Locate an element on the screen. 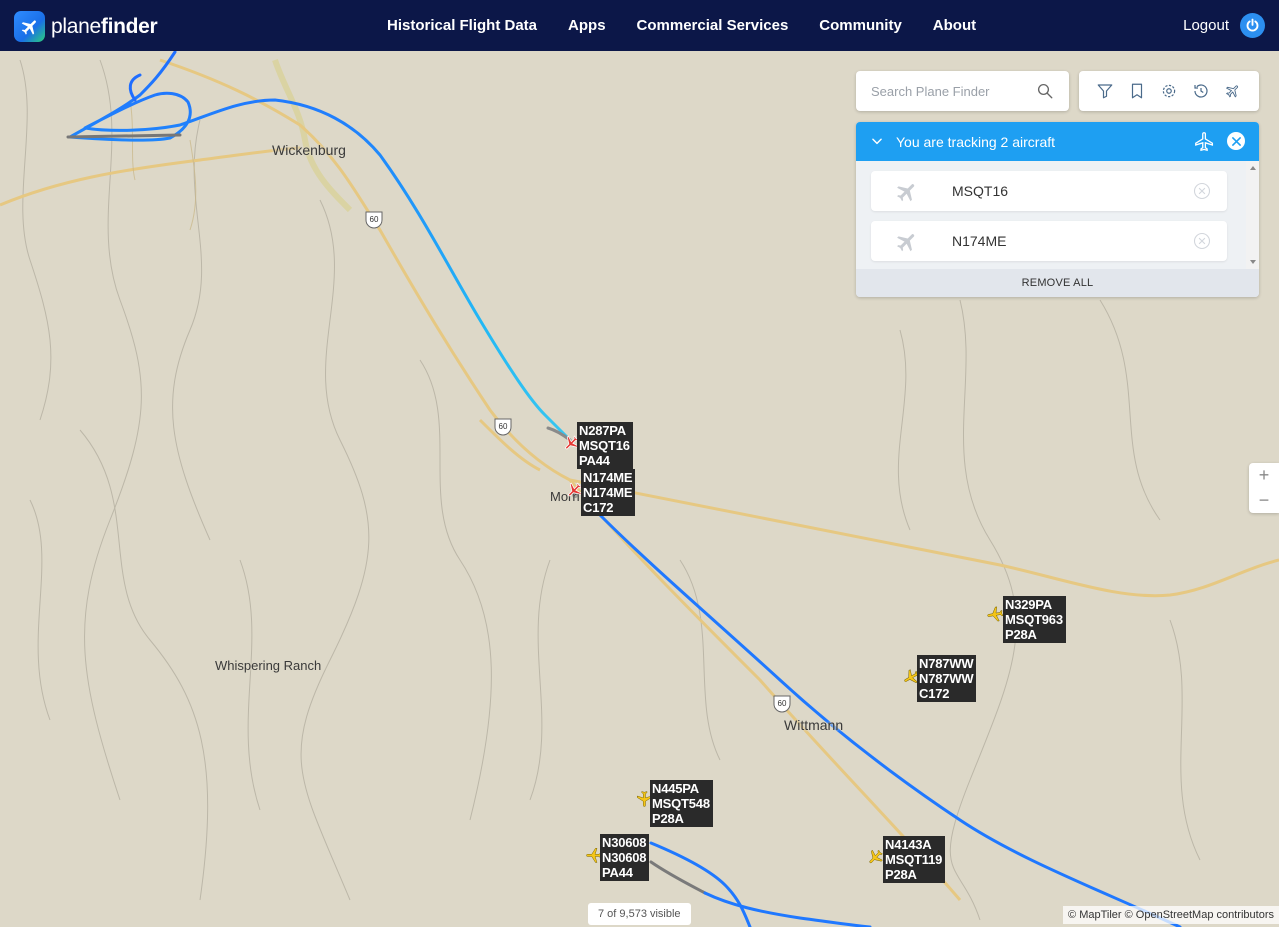  nav-commercial-services: Commercial Services is located at coordinates (713, 25).